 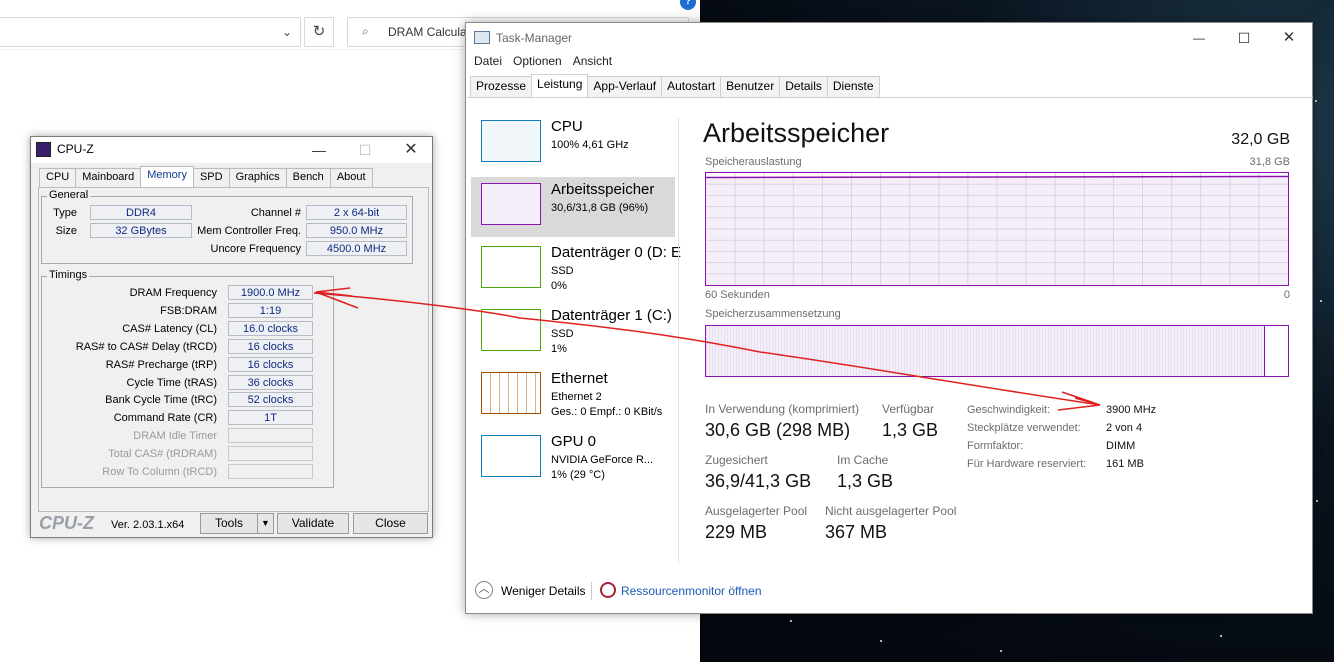 What do you see at coordinates (534, 38) in the screenshot?
I see `tm-title: Task-Manager` at bounding box center [534, 38].